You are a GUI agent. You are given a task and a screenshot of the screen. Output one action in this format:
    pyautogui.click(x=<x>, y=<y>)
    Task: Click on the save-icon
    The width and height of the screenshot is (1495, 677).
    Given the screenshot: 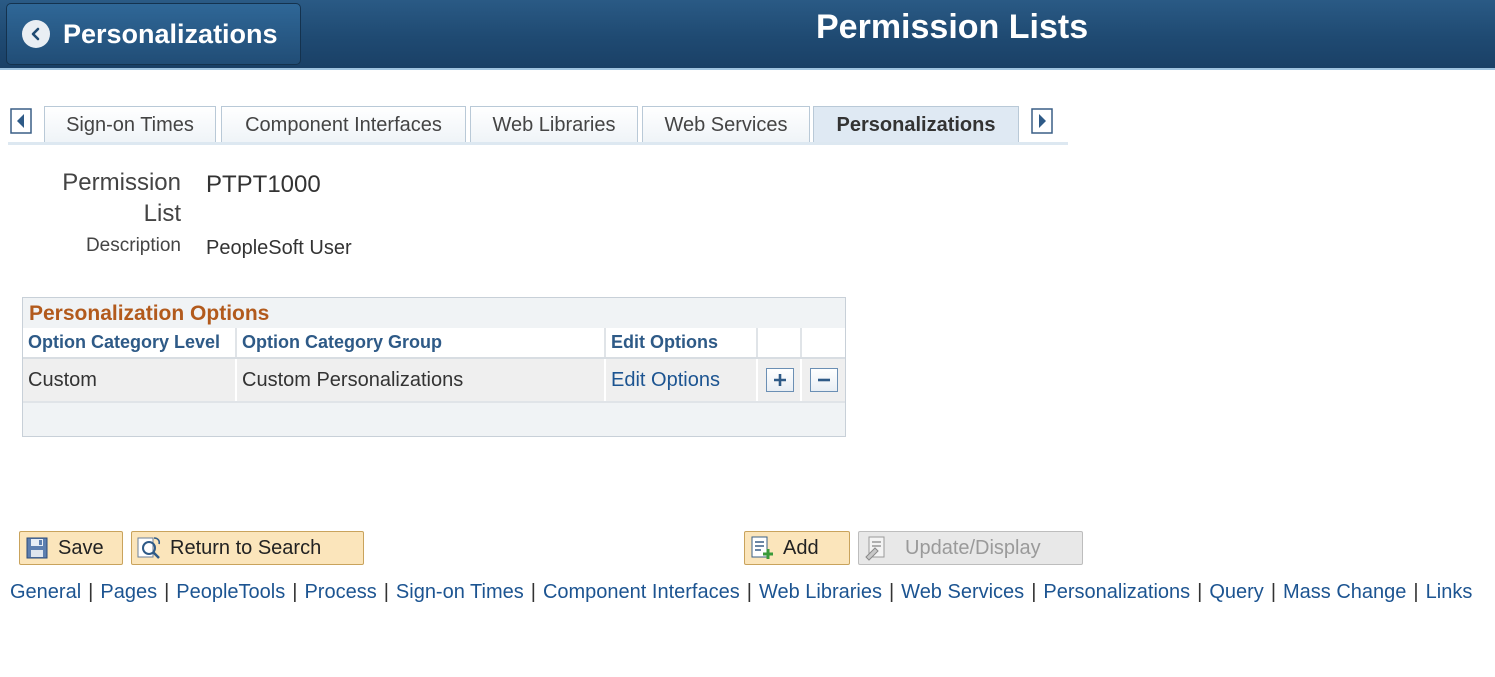 What is the action you would take?
    pyautogui.click(x=37, y=548)
    